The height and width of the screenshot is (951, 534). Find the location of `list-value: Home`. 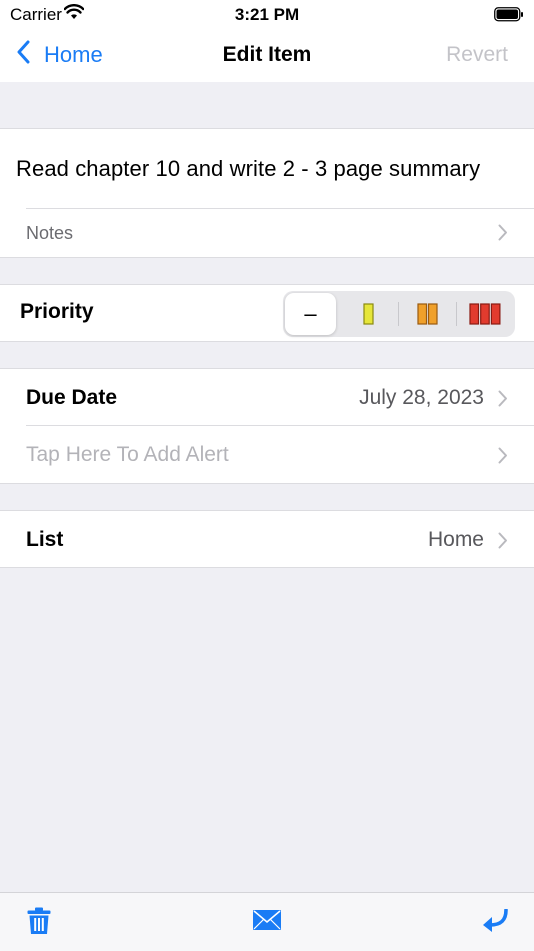

list-value: Home is located at coordinates (455, 539).